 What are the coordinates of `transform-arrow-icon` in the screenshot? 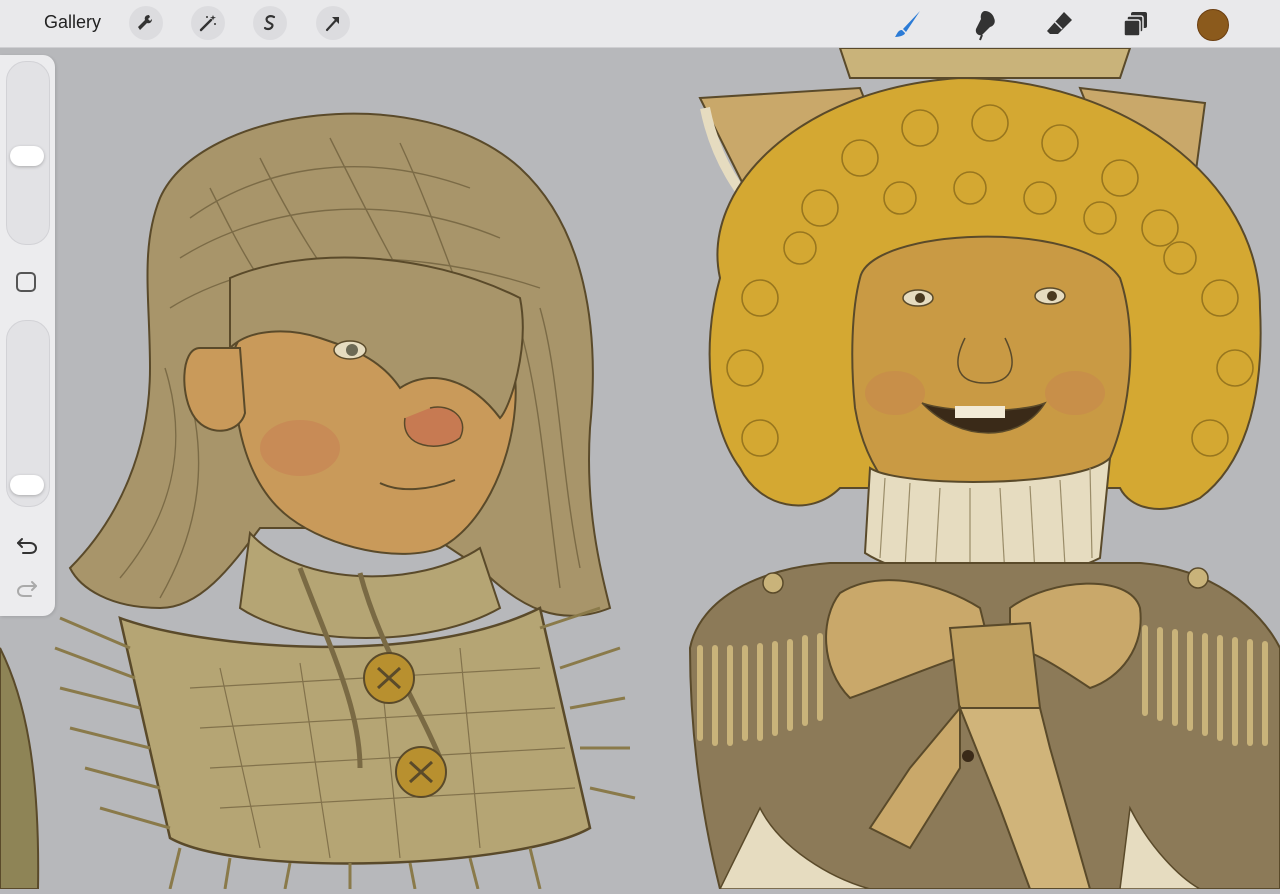 It's located at (332, 24).